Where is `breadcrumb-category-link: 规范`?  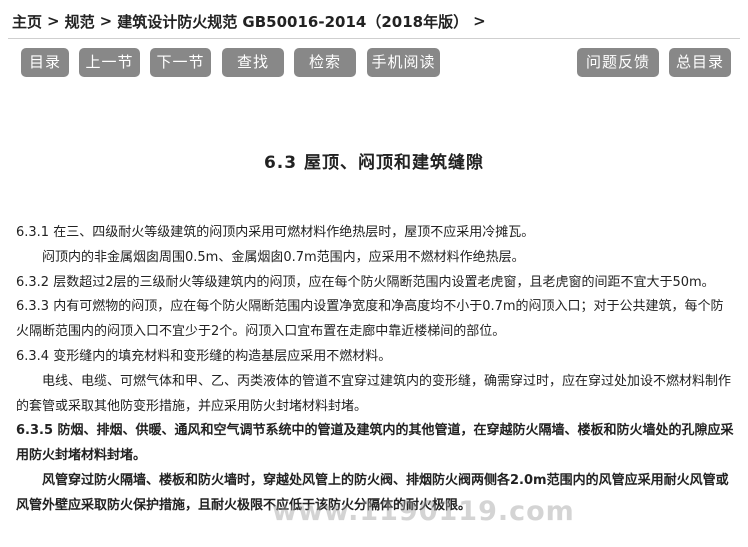
breadcrumb-category-link: 规范 is located at coordinates (80, 21).